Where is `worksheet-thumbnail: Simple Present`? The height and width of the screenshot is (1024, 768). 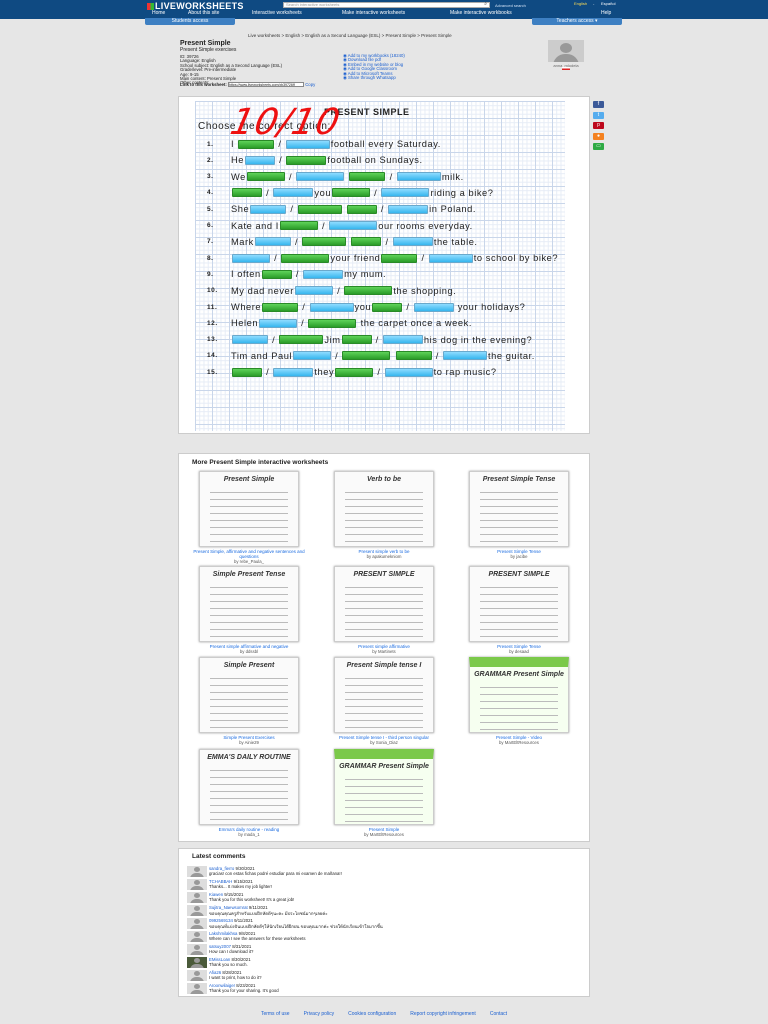 worksheet-thumbnail: Simple Present is located at coordinates (249, 695).